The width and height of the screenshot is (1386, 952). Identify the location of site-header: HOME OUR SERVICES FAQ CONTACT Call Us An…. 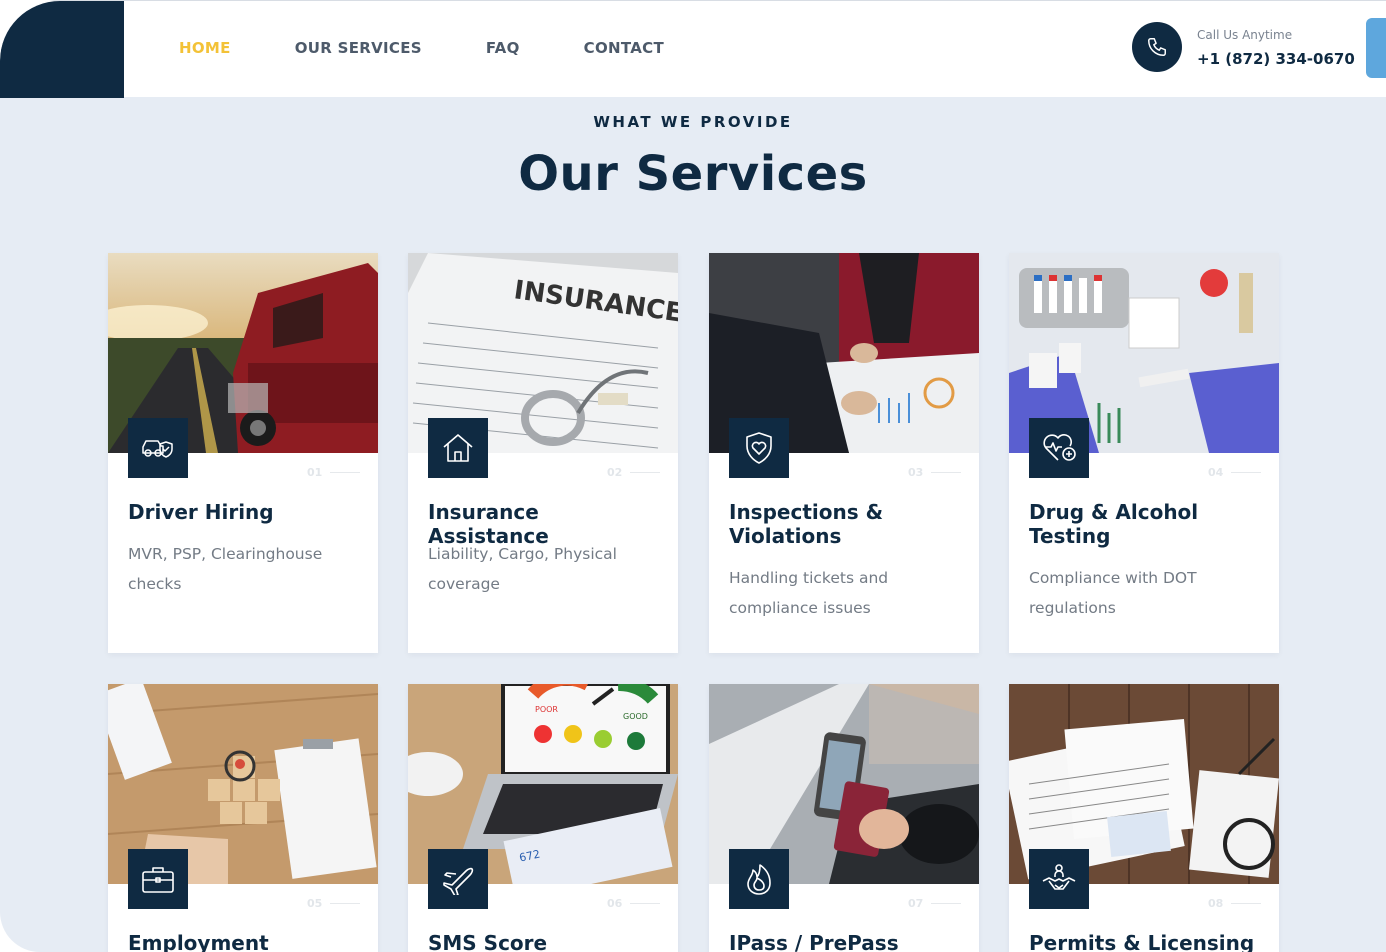
(693, 49).